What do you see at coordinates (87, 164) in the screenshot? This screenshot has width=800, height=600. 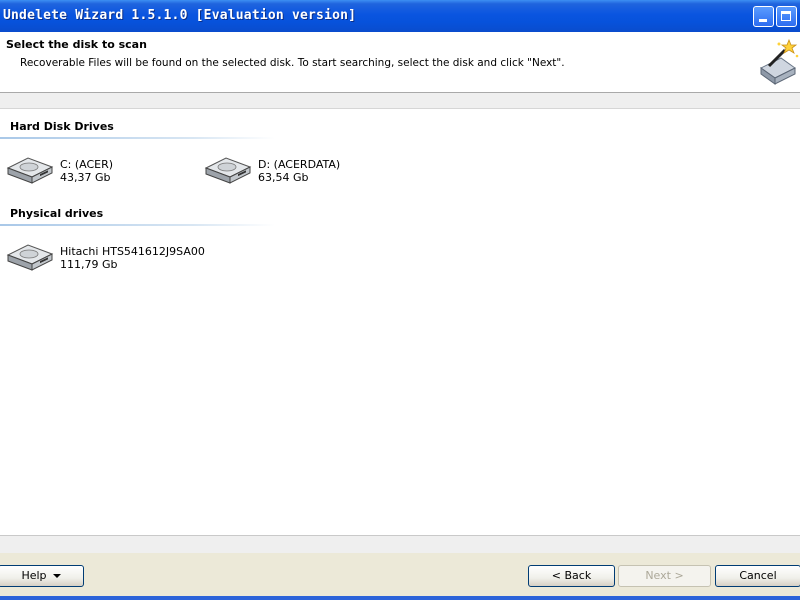 I see `drive-name: C: (ACER)` at bounding box center [87, 164].